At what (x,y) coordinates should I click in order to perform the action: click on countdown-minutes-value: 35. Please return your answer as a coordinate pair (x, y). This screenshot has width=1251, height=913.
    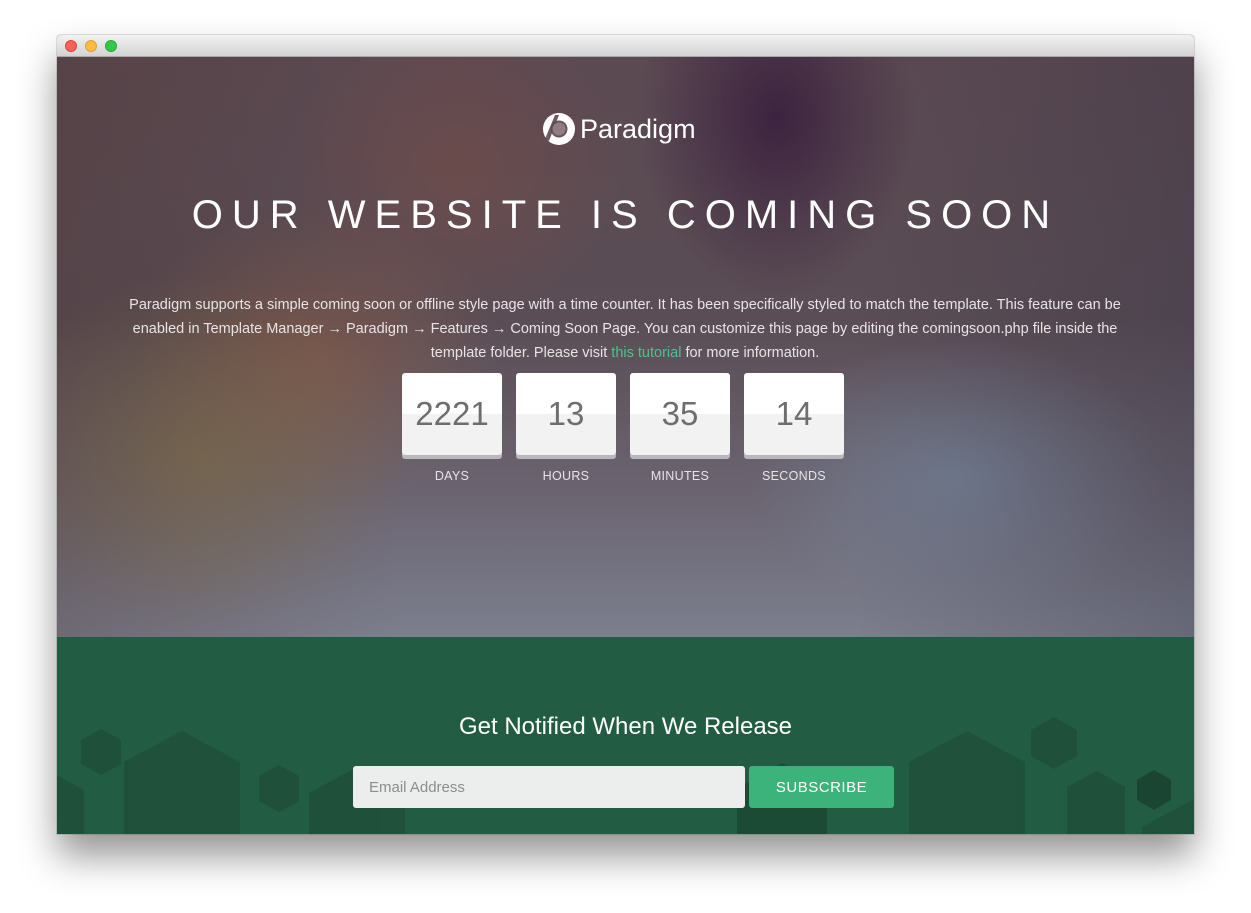
    Looking at the image, I should click on (680, 414).